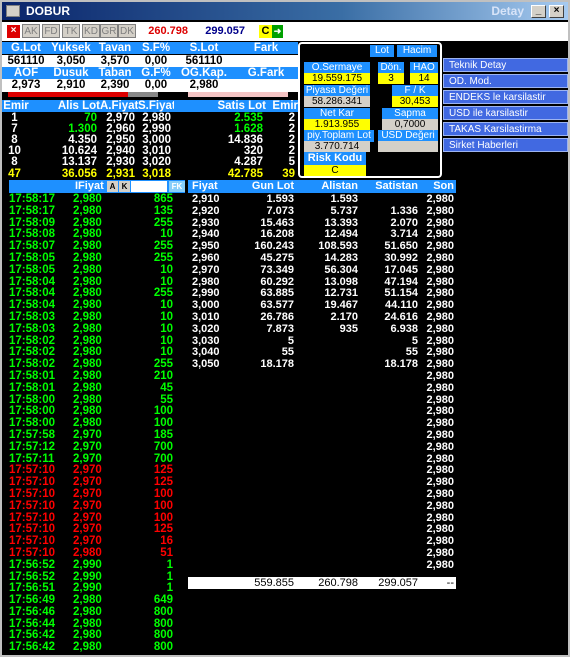 The image size is (570, 657). I want to click on grid-header-cell: Gun Lot, so click(270, 186).